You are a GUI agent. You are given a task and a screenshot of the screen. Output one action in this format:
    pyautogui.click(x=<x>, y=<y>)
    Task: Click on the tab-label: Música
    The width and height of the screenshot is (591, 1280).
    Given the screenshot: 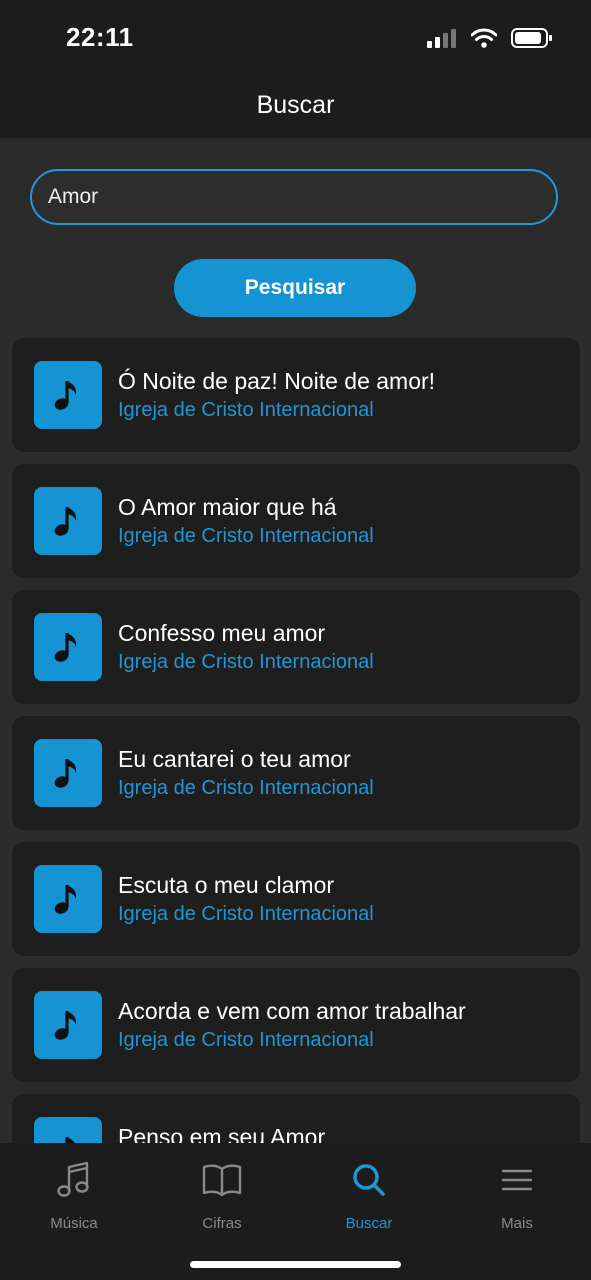 What is the action you would take?
    pyautogui.click(x=74, y=1223)
    